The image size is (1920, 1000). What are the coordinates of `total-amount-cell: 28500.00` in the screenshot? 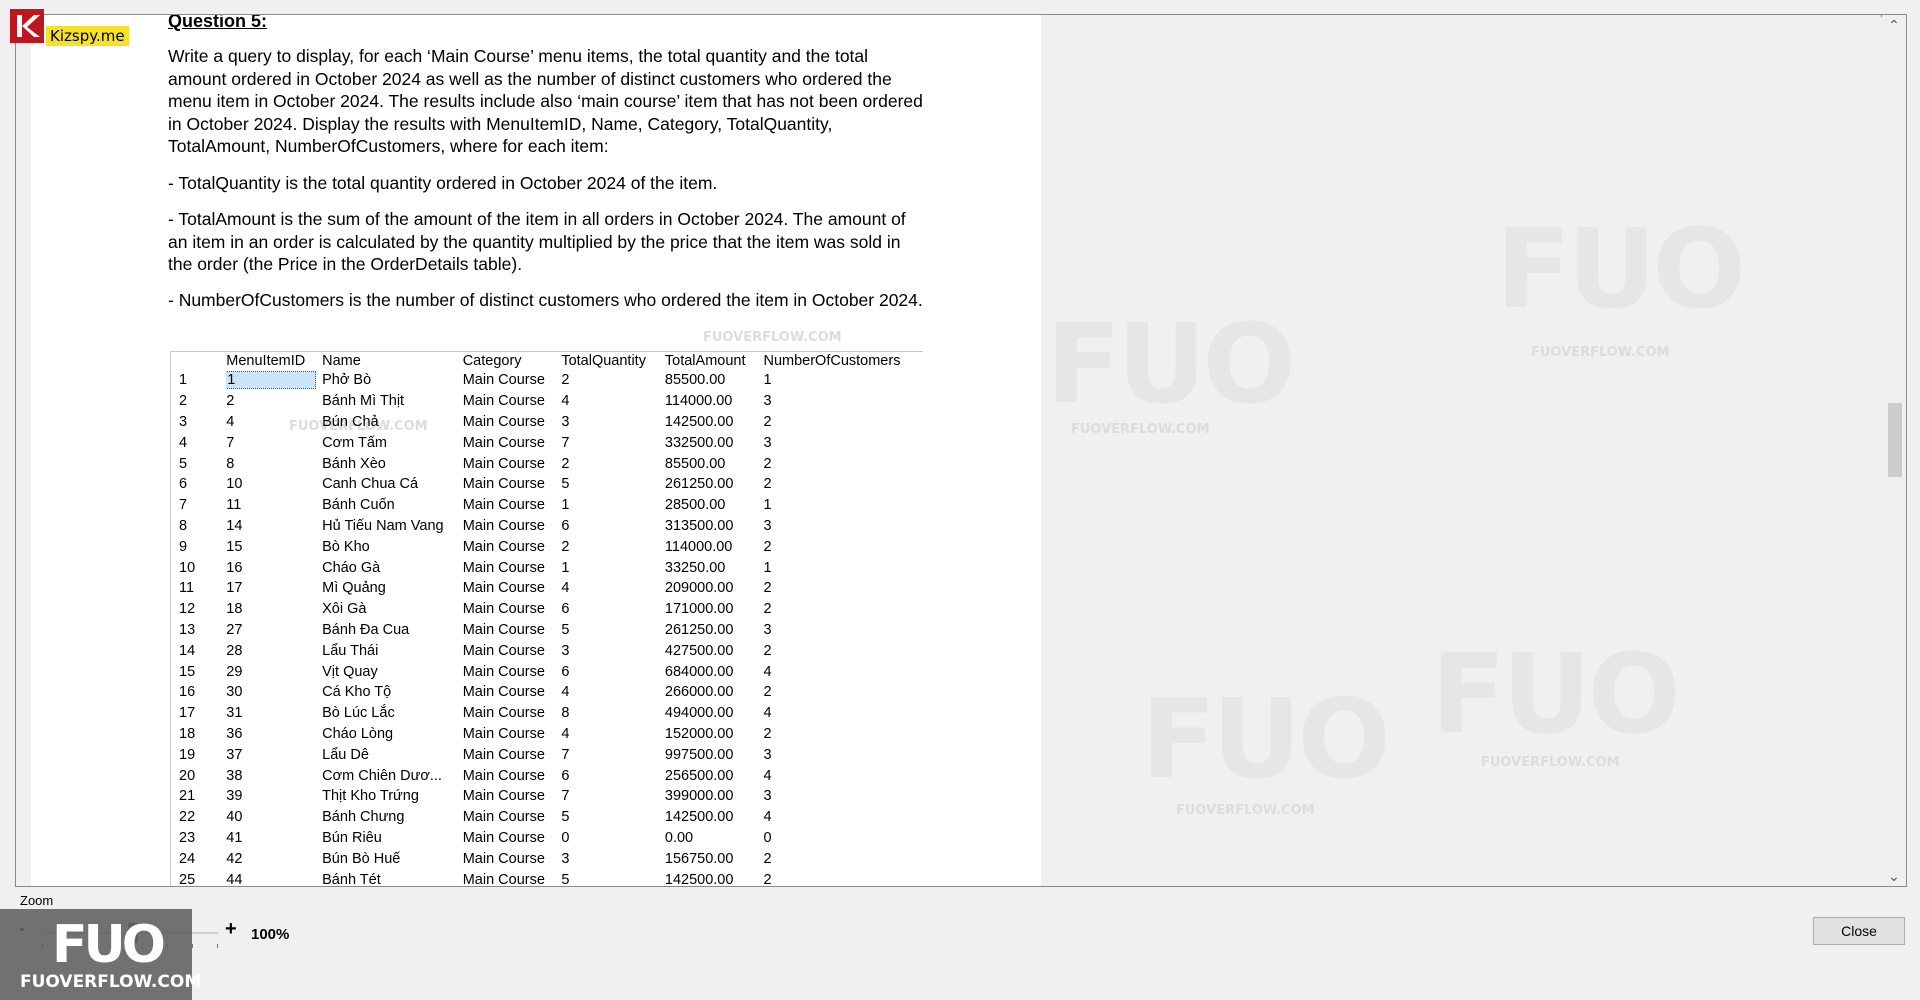 It's located at (714, 505).